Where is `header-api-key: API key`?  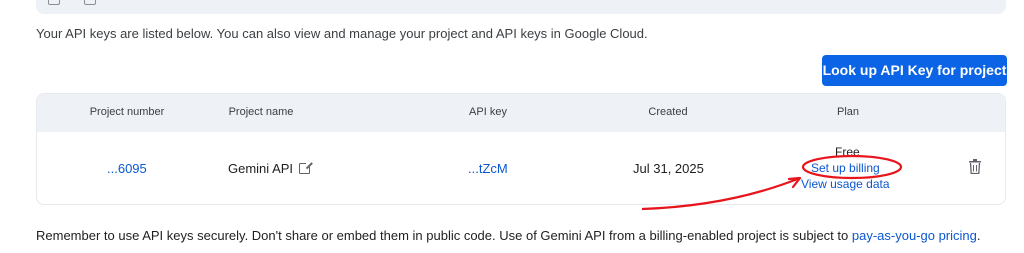
header-api-key: API key is located at coordinates (488, 112).